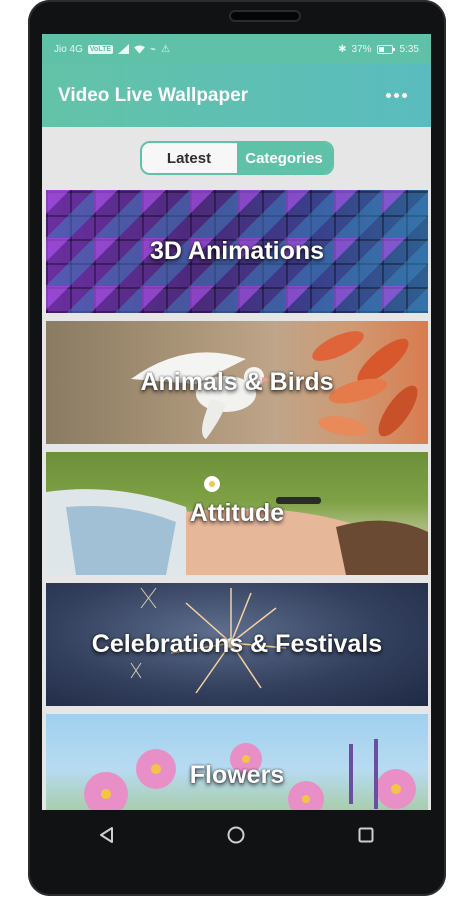 The height and width of the screenshot is (900, 471). What do you see at coordinates (237, 775) in the screenshot?
I see `category-label: Flowers` at bounding box center [237, 775].